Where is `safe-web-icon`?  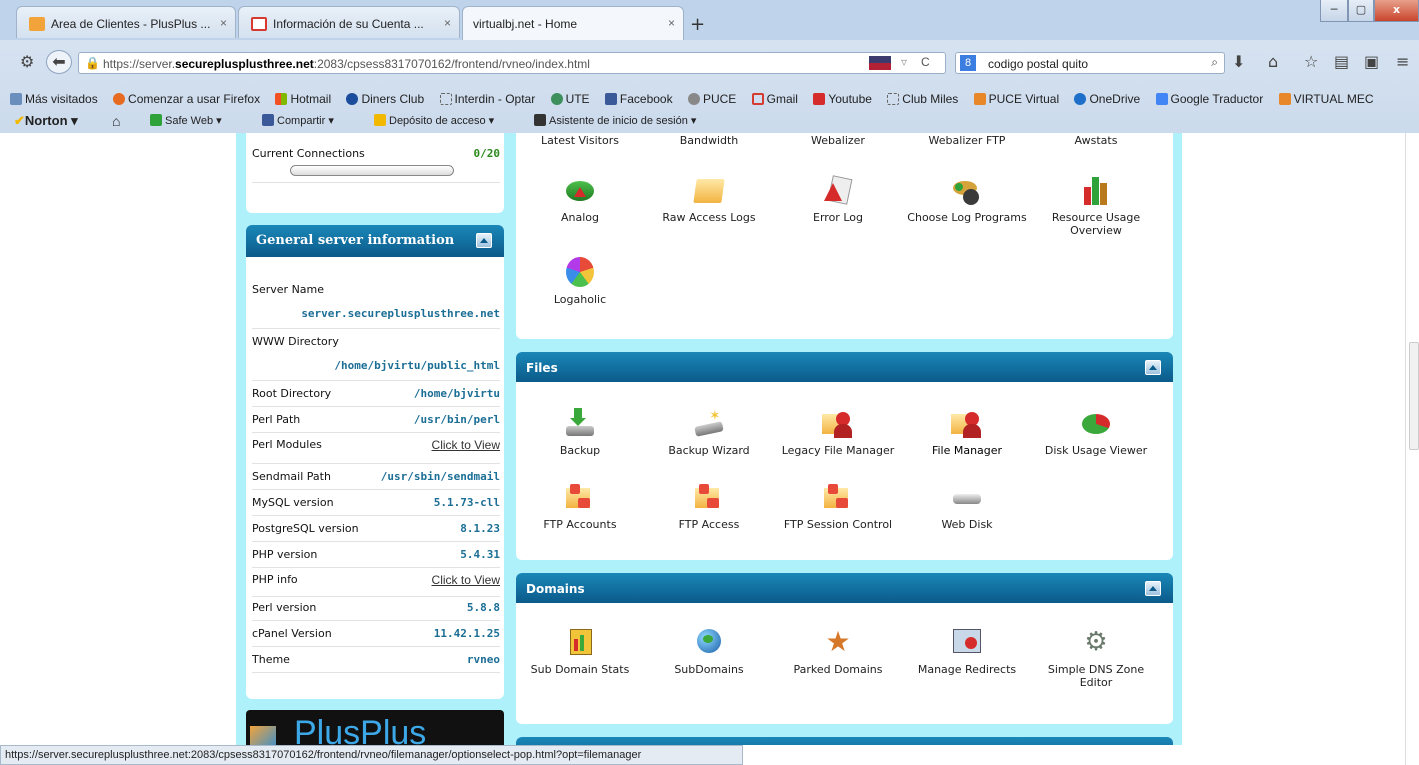
safe-web-icon is located at coordinates (156, 120).